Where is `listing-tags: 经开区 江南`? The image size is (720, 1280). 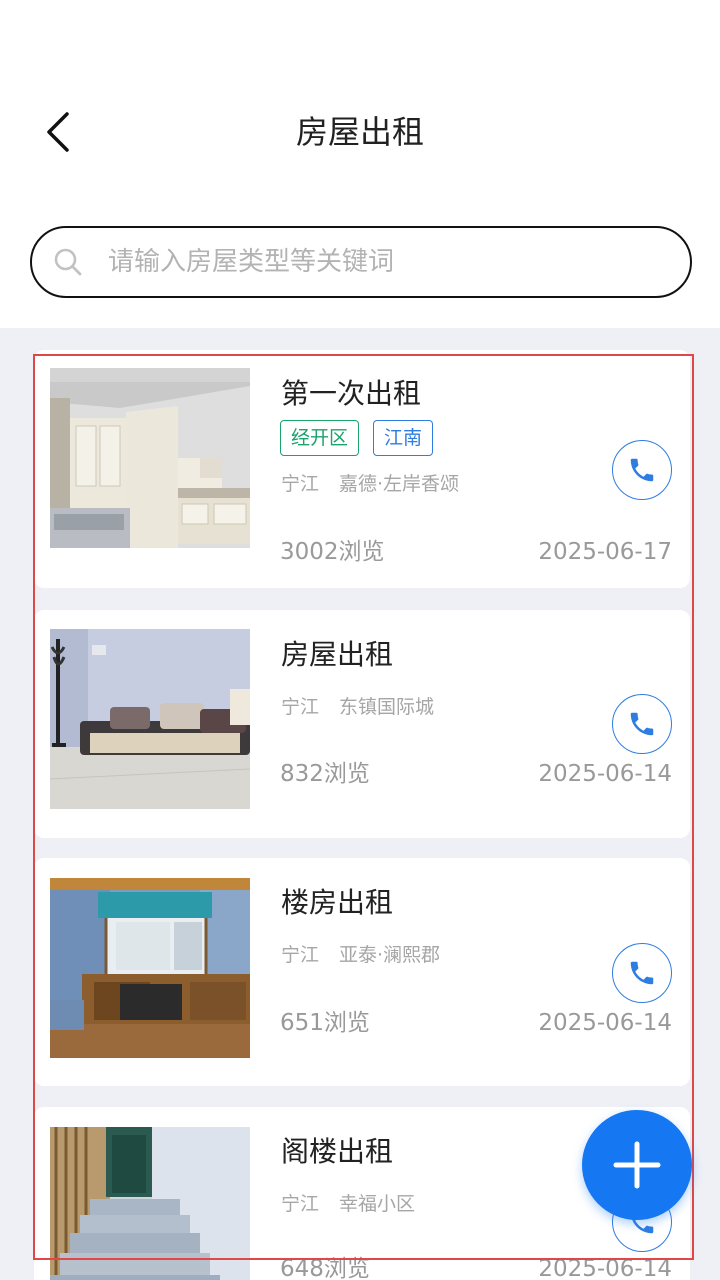
listing-tags: 经开区 江南 is located at coordinates (357, 438).